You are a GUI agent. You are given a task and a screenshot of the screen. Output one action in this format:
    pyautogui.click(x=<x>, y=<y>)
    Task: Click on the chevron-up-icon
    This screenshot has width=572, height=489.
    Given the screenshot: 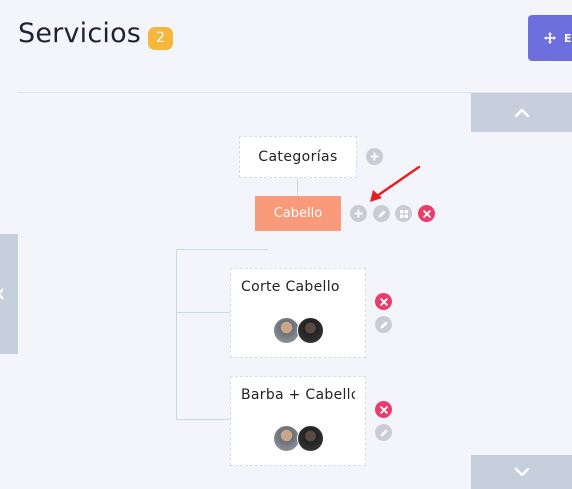 What is the action you would take?
    pyautogui.click(x=521, y=112)
    